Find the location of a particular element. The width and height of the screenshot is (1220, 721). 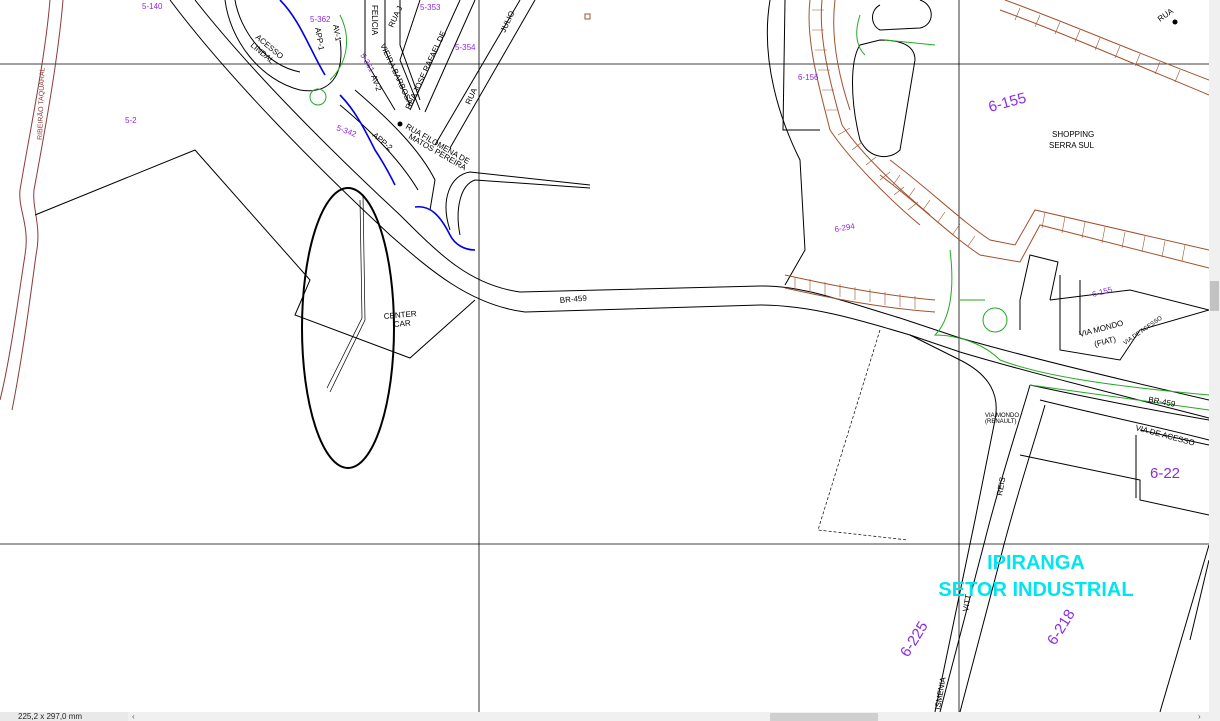

lot-label: 5-361 is located at coordinates (367, 63).